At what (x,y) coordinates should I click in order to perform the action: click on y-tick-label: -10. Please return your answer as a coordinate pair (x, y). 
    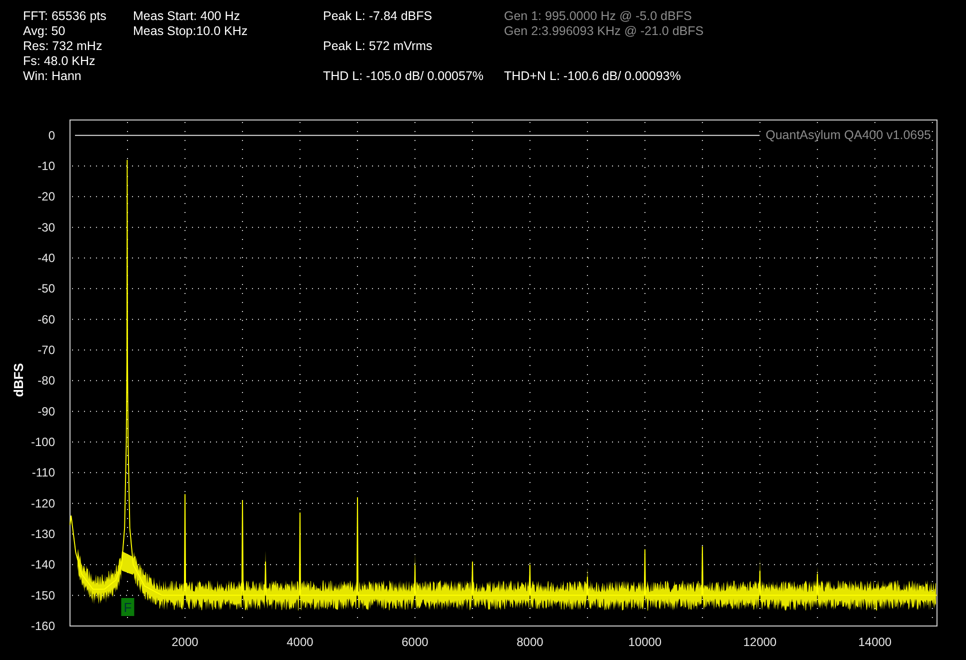
    Looking at the image, I should click on (46, 166).